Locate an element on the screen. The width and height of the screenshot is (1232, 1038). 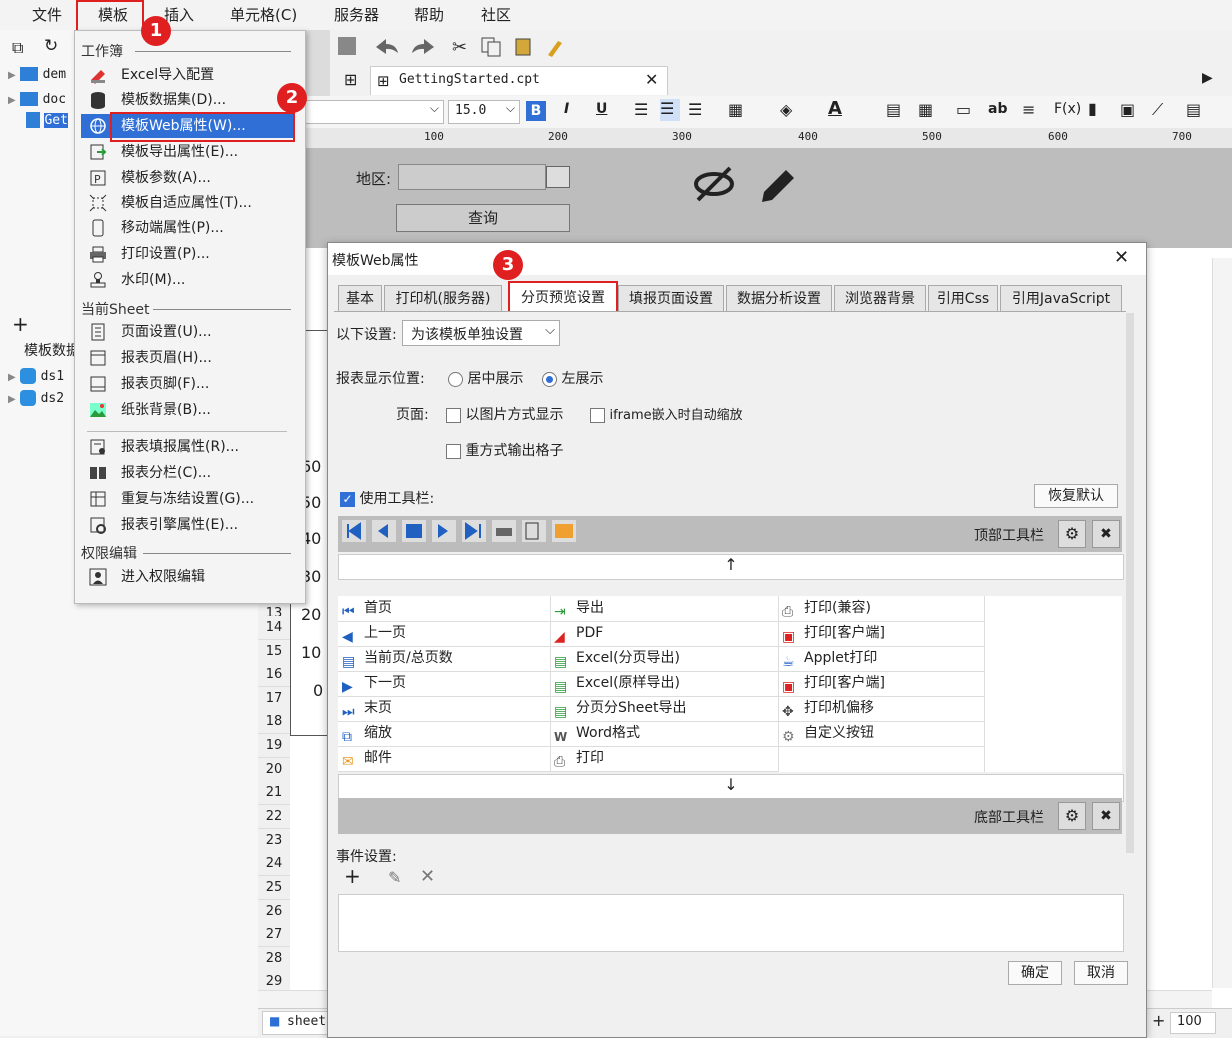
tab-page-preview: 分页预览设置 is located at coordinates (563, 297).